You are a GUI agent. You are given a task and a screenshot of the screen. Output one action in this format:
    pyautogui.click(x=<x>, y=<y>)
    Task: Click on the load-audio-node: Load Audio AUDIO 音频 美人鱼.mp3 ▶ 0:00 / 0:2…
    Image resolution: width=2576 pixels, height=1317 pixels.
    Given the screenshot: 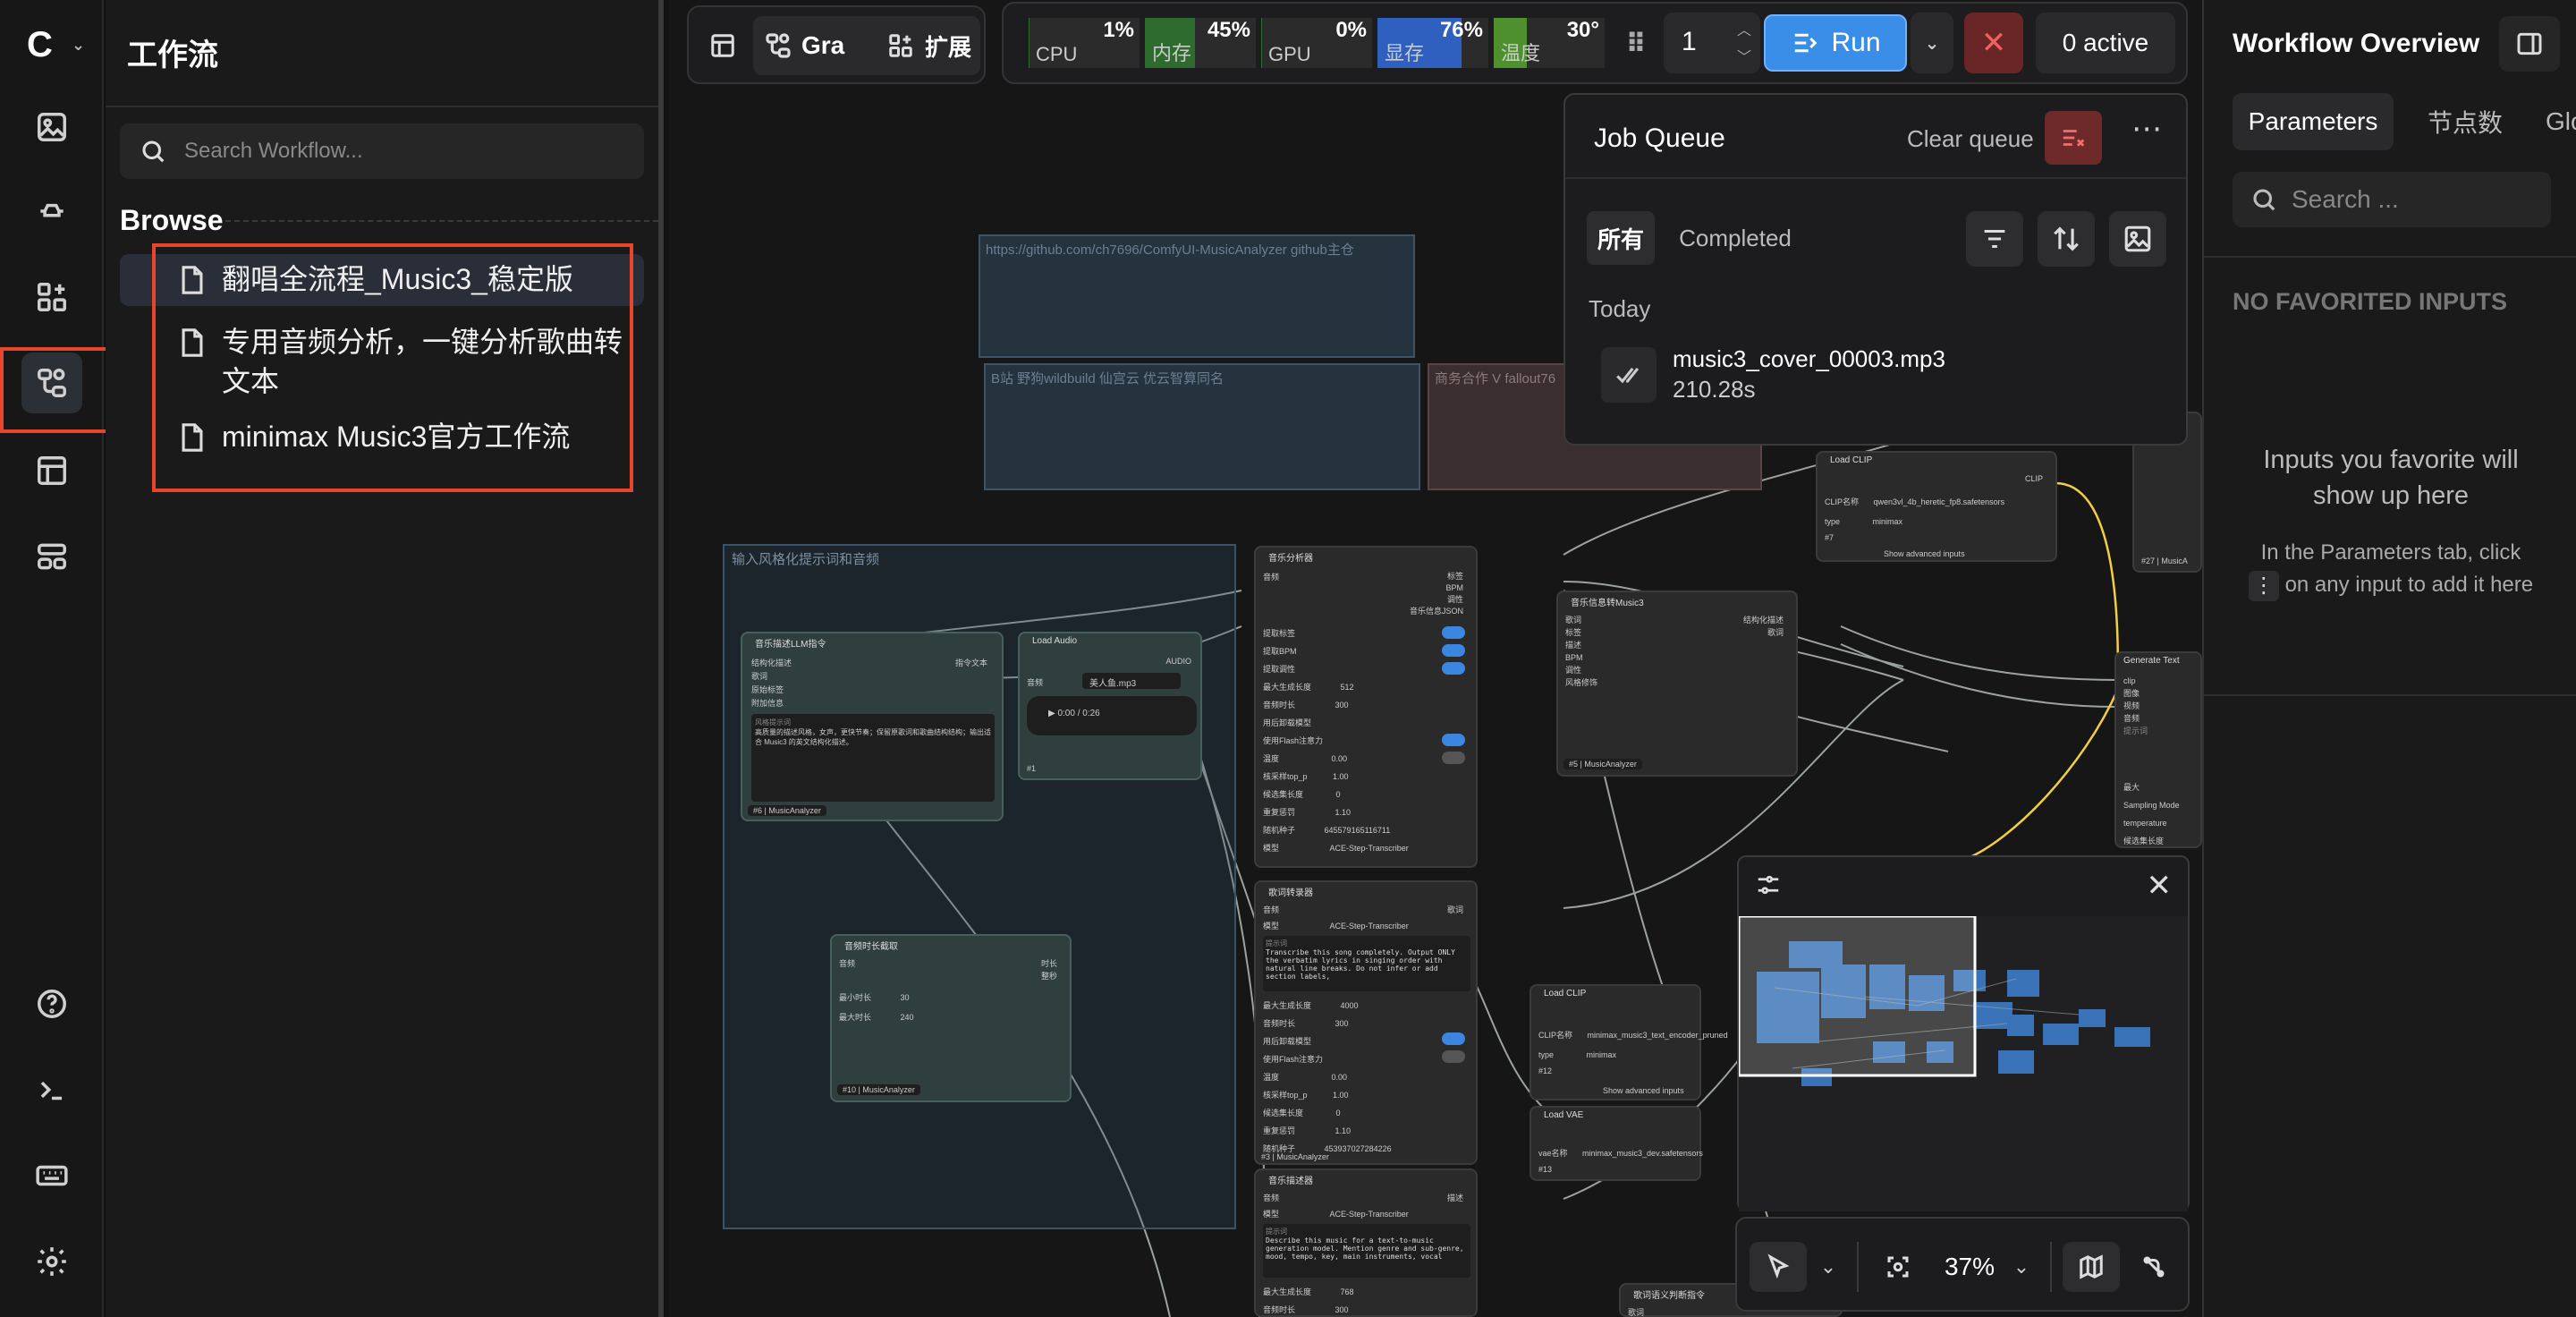 What is the action you would take?
    pyautogui.click(x=1110, y=706)
    